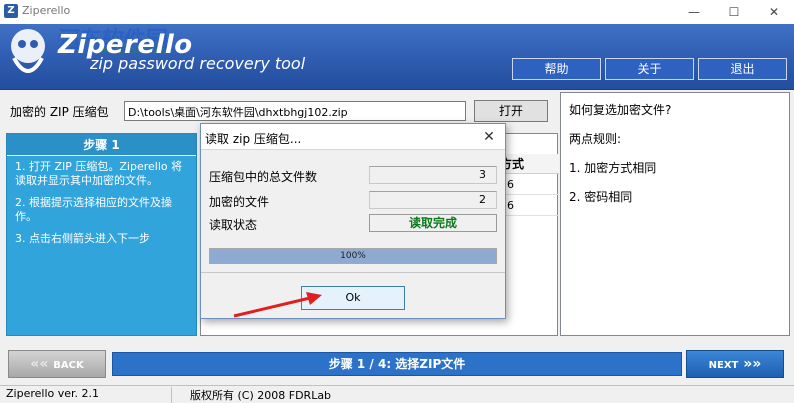 The width and height of the screenshot is (794, 403). Describe the element at coordinates (93, 209) in the screenshot. I see `step-item: 2. 根据提示选择相应的文件及操作。` at that location.